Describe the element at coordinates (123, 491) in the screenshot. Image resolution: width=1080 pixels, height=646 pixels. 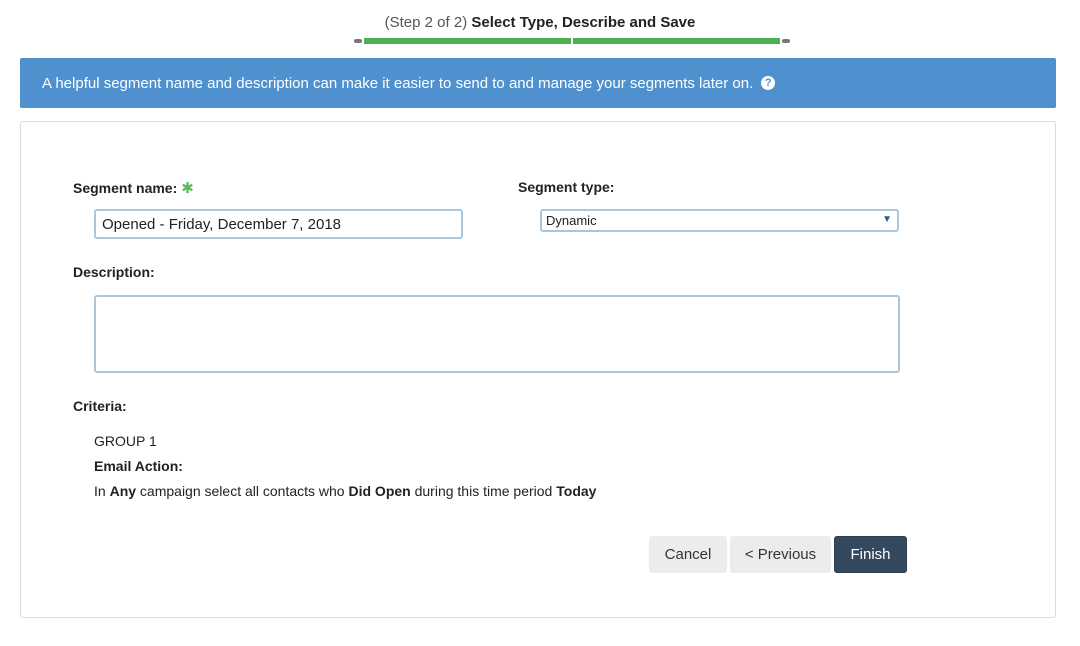
I see `criteria-campaign-value: Any` at that location.